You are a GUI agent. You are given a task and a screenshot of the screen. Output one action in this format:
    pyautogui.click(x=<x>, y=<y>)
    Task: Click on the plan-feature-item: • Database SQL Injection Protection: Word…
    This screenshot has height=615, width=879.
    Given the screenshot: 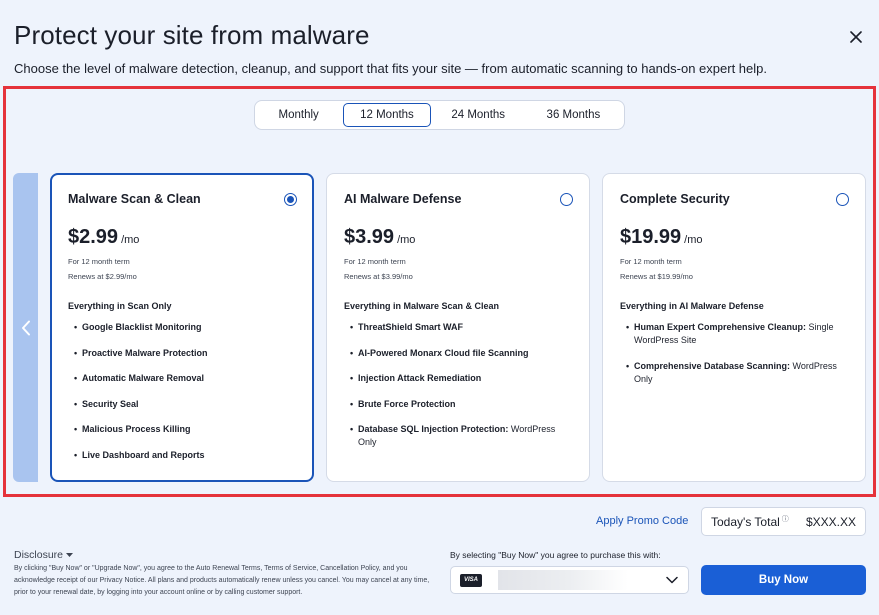 What is the action you would take?
    pyautogui.click(x=461, y=436)
    